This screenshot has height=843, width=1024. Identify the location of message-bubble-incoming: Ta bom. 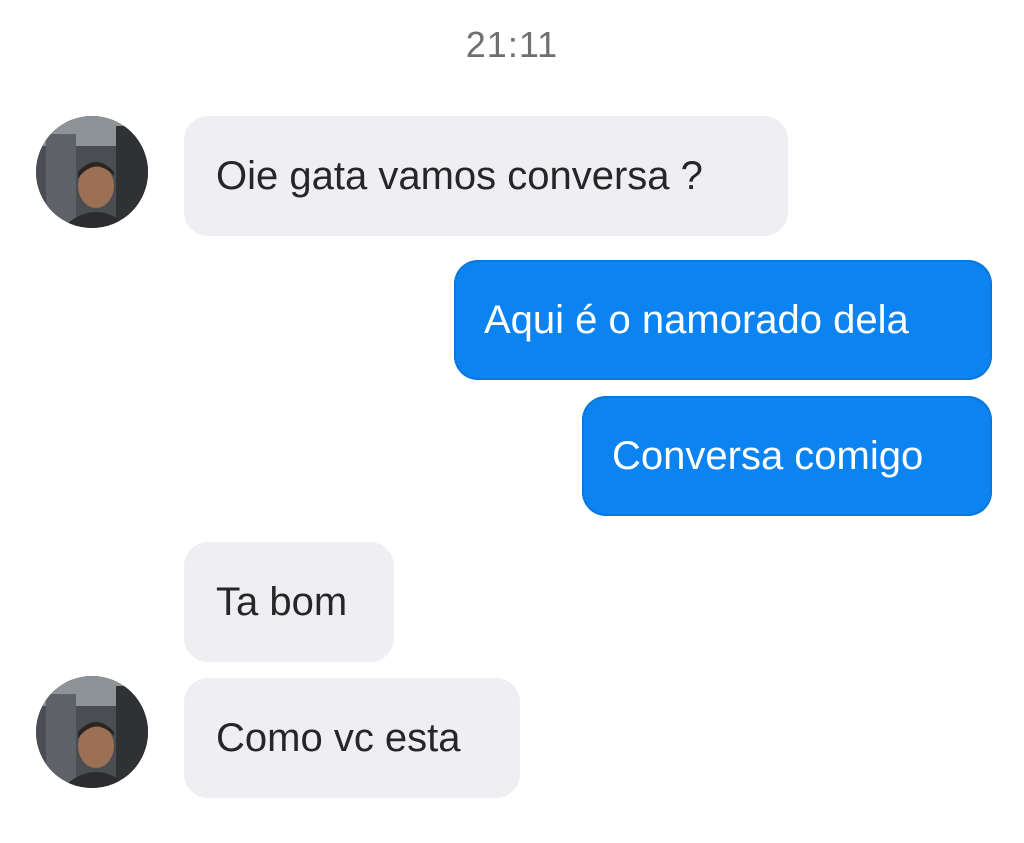
(289, 602).